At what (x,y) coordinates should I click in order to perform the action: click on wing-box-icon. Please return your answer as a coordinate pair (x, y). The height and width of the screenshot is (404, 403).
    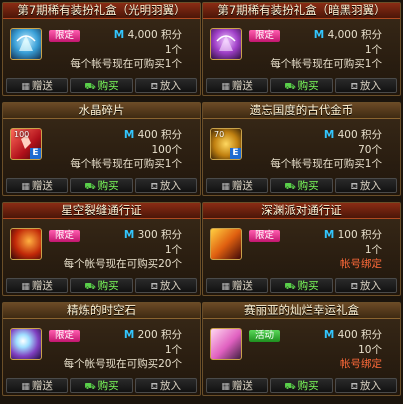
    Looking at the image, I should click on (26, 44).